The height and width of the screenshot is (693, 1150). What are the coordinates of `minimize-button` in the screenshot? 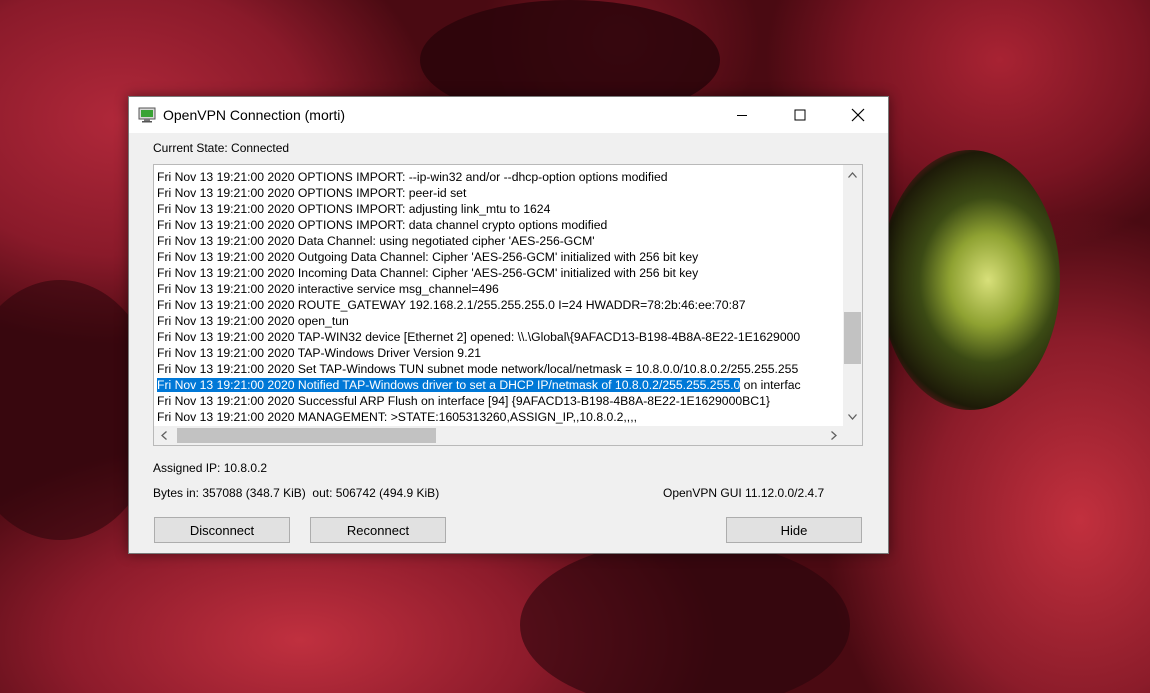 It's located at (742, 115).